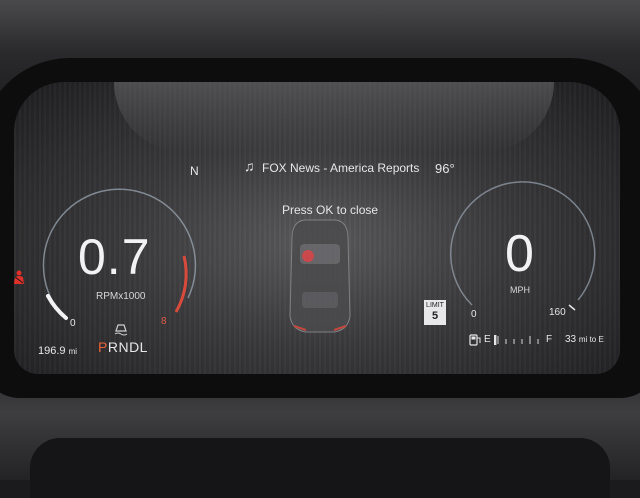 This screenshot has height=498, width=640. I want to click on music-note-icon: ♫, so click(249, 166).